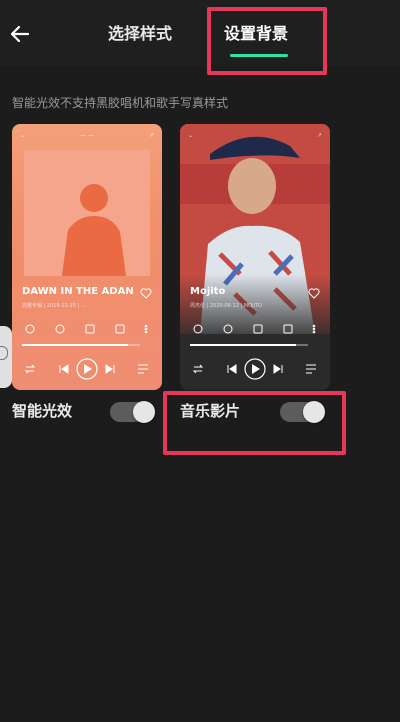  Describe the element at coordinates (20, 34) in the screenshot. I see `back-arrow-icon` at that location.